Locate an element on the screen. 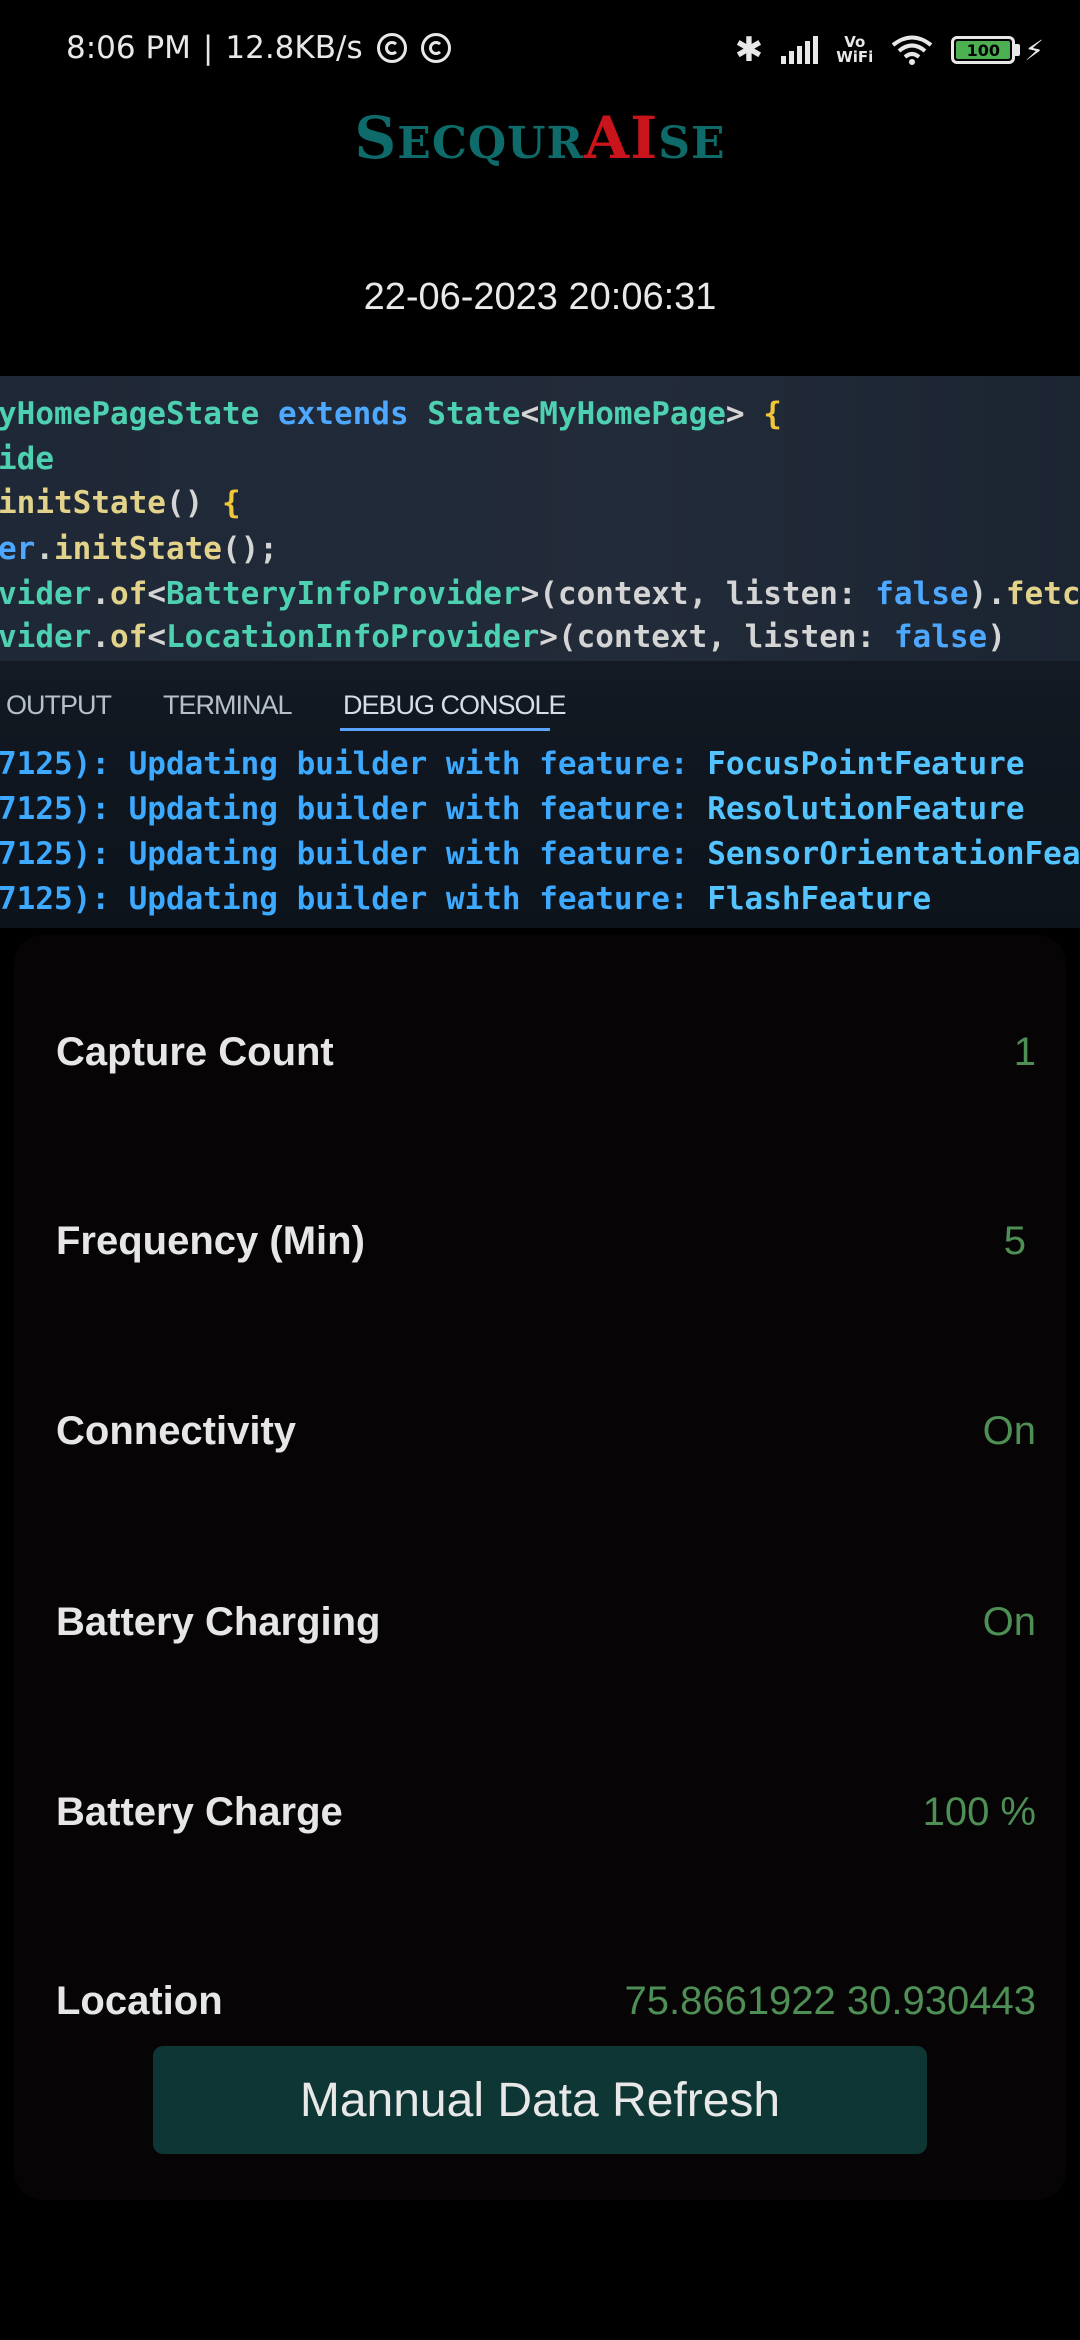  code-token: BatteryInfoProvider is located at coordinates (343, 594).